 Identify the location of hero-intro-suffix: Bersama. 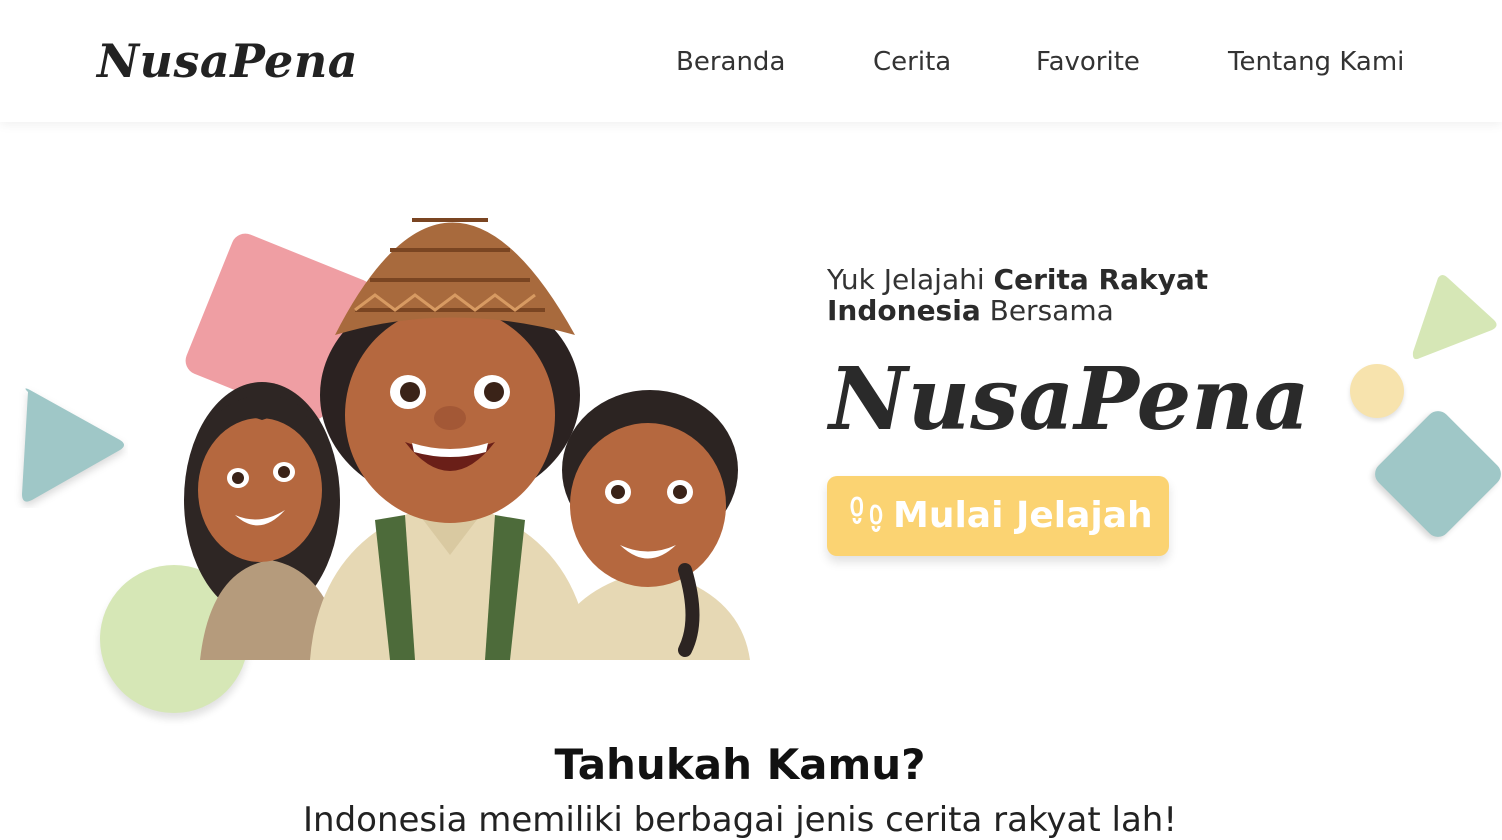
(1047, 310).